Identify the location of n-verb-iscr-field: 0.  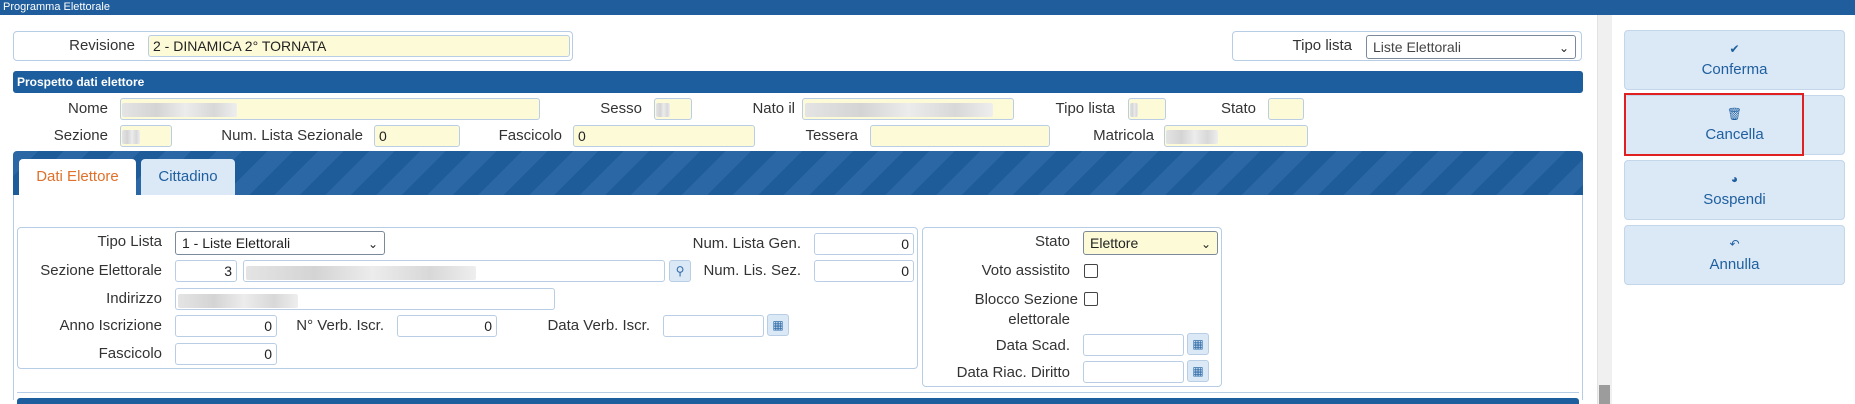
(447, 326).